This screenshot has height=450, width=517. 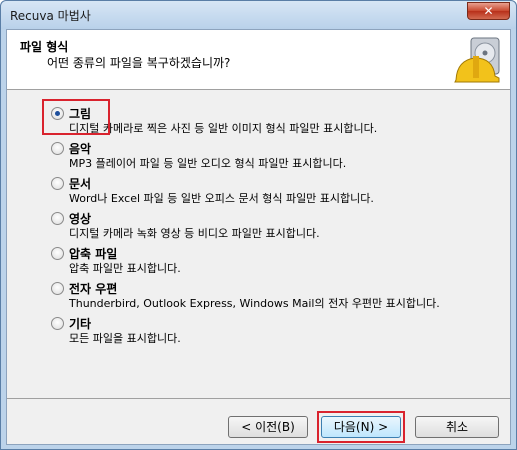 I want to click on close-icon: ✕, so click(x=488, y=11).